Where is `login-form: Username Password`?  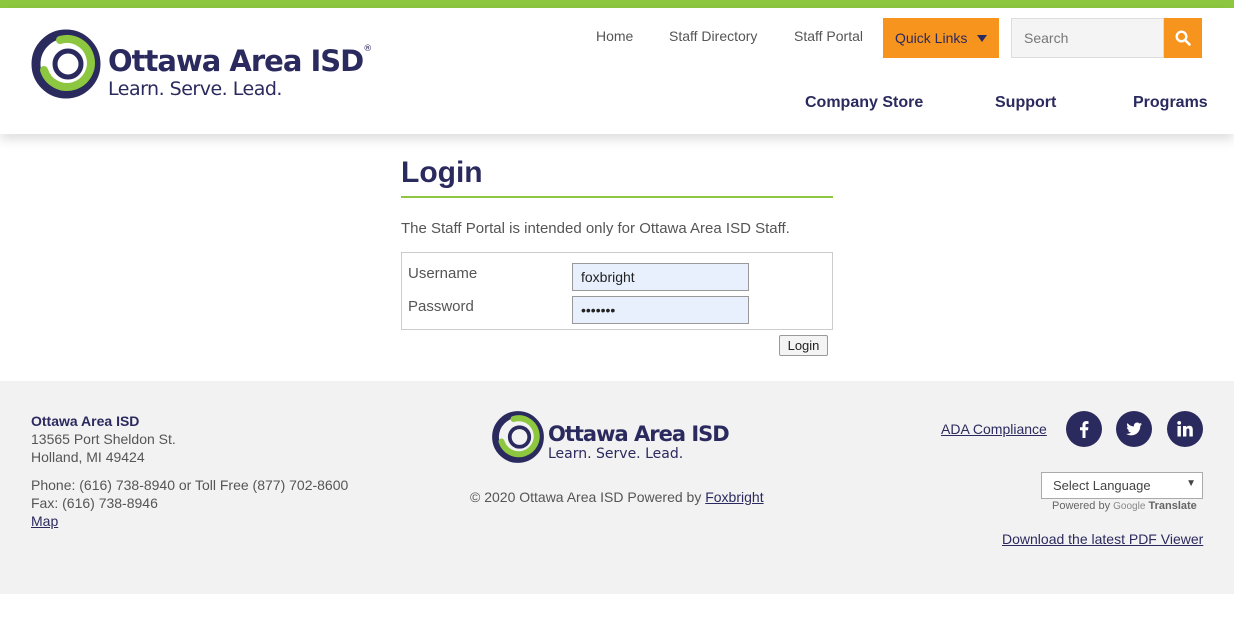 login-form: Username Password is located at coordinates (617, 291).